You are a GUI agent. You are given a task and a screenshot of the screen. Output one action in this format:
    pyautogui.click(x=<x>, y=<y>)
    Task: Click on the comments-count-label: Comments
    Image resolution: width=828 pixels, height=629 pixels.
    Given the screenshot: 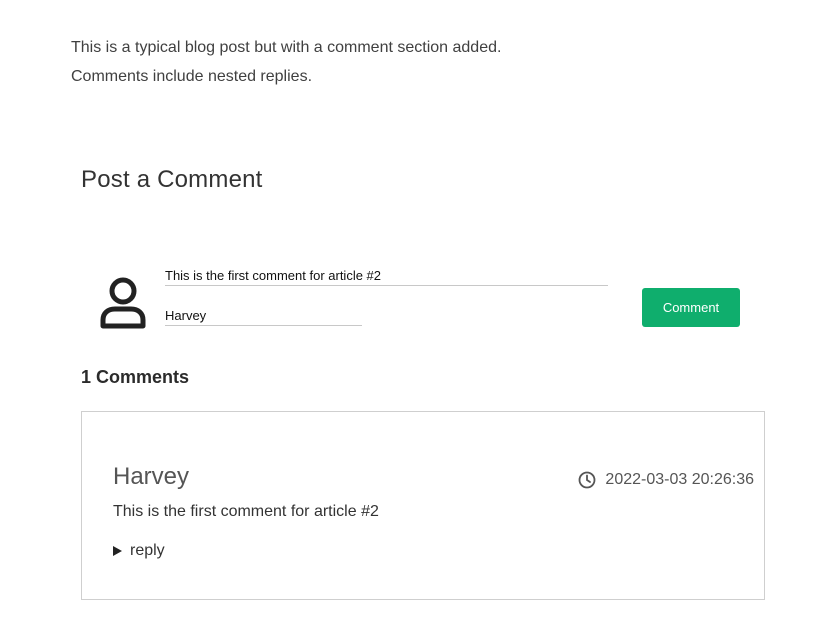 What is the action you would take?
    pyautogui.click(x=143, y=377)
    